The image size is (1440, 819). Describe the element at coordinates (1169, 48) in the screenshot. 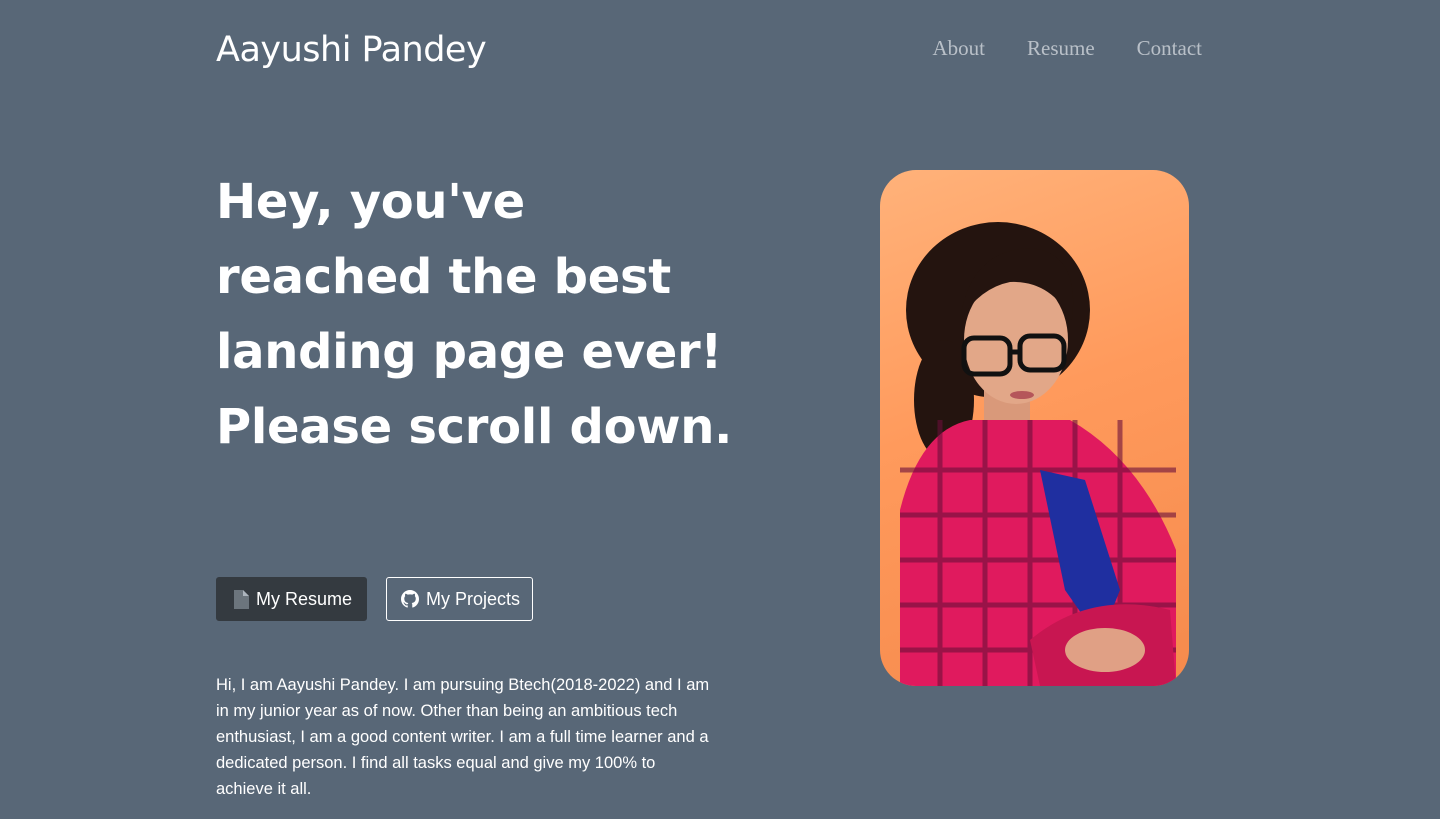

I see `nav-link-contact: Contact` at that location.